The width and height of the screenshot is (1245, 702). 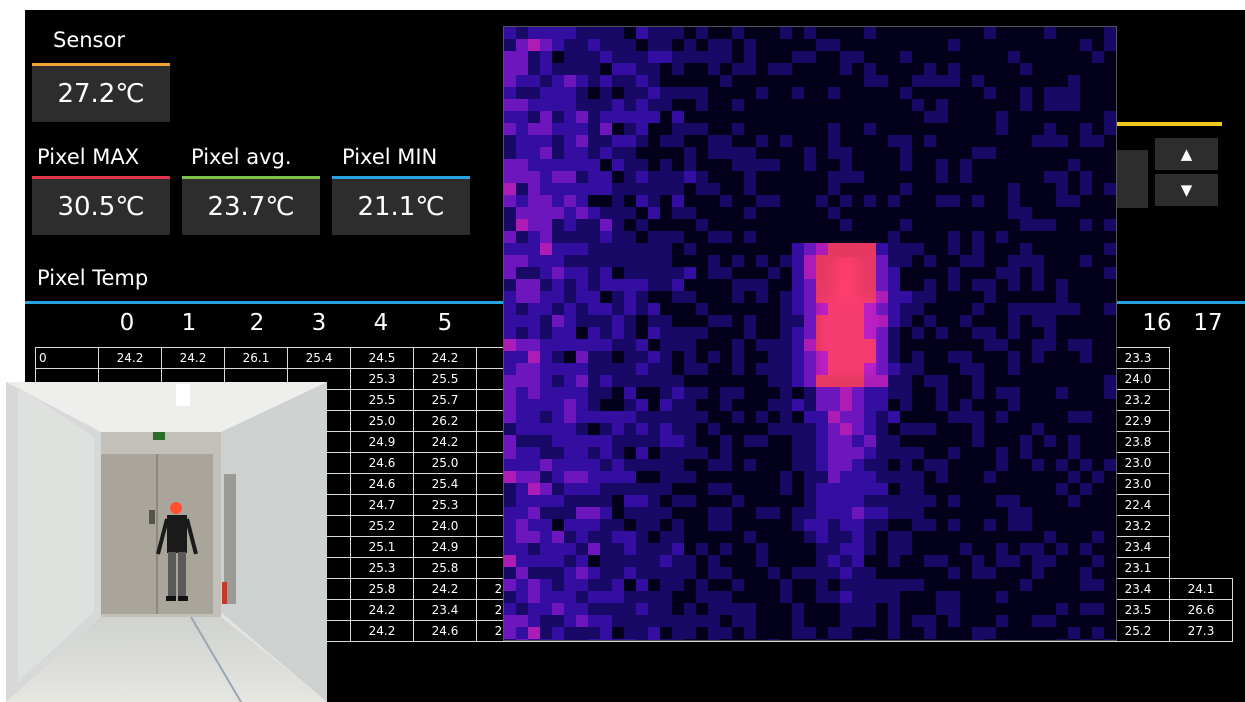 I want to click on temp-cell: 25.3, so click(x=382, y=379).